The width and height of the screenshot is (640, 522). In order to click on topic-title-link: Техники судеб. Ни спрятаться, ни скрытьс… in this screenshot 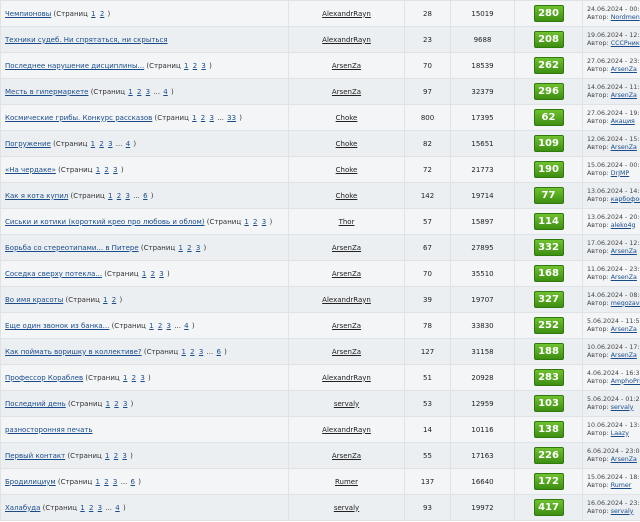, I will do `click(86, 40)`.